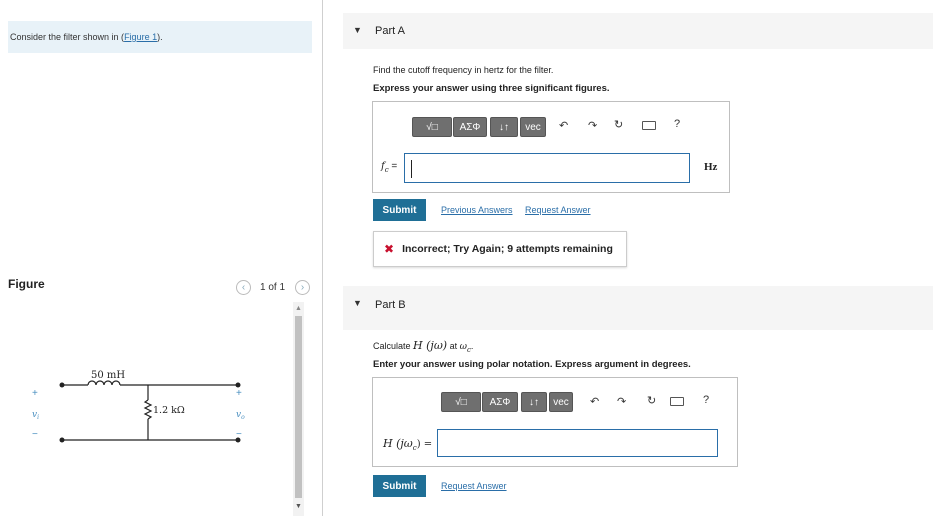 The height and width of the screenshot is (516, 933). What do you see at coordinates (711, 167) in the screenshot?
I see `part-a-unit: Hz` at bounding box center [711, 167].